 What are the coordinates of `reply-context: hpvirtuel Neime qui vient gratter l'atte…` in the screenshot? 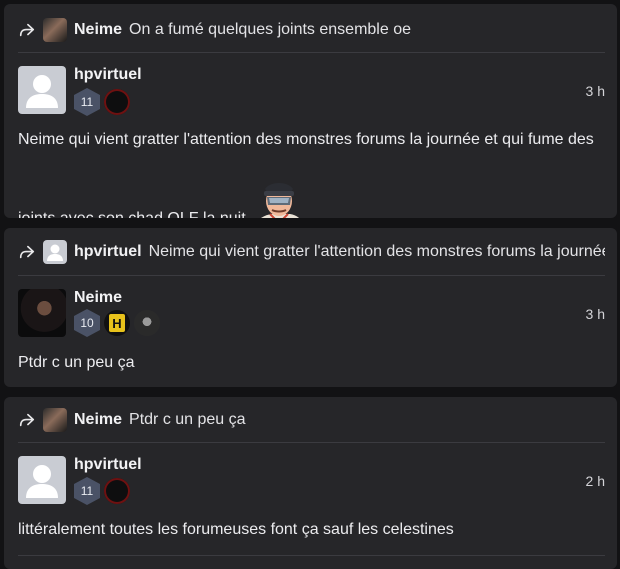 It's located at (311, 252).